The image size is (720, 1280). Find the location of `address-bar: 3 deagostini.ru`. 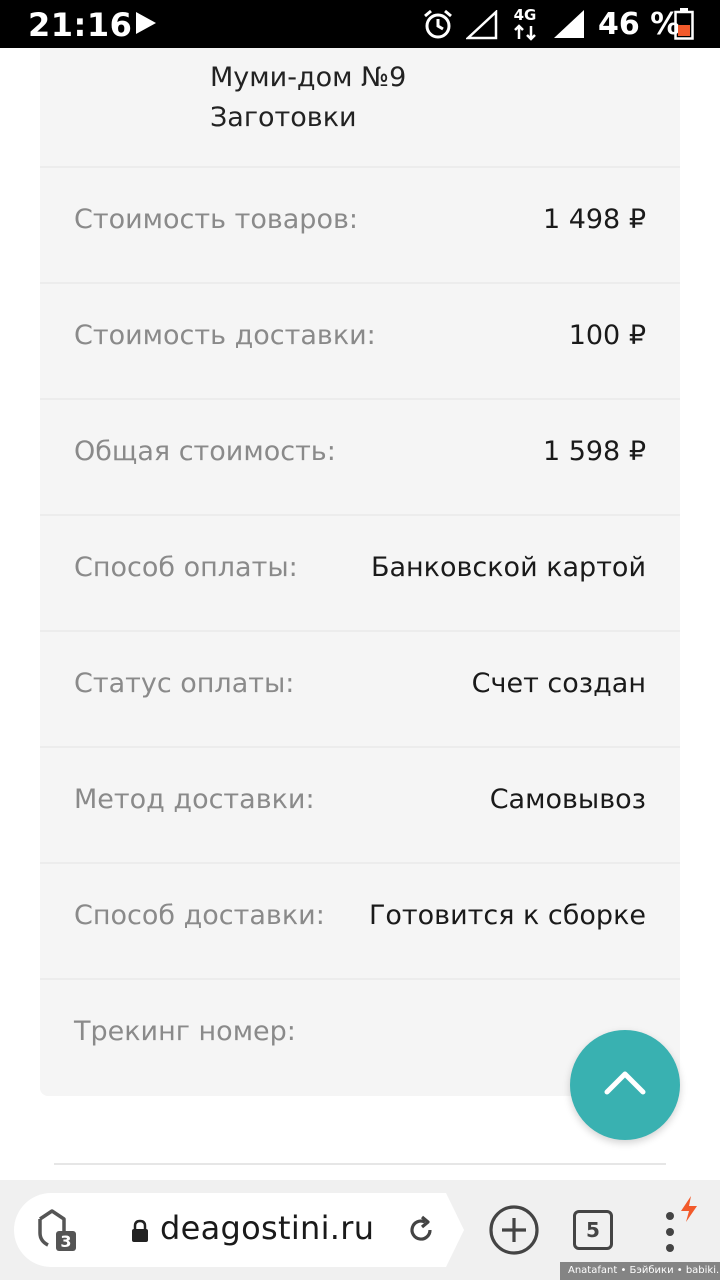

address-bar: 3 deagostini.ru is located at coordinates (230, 1230).